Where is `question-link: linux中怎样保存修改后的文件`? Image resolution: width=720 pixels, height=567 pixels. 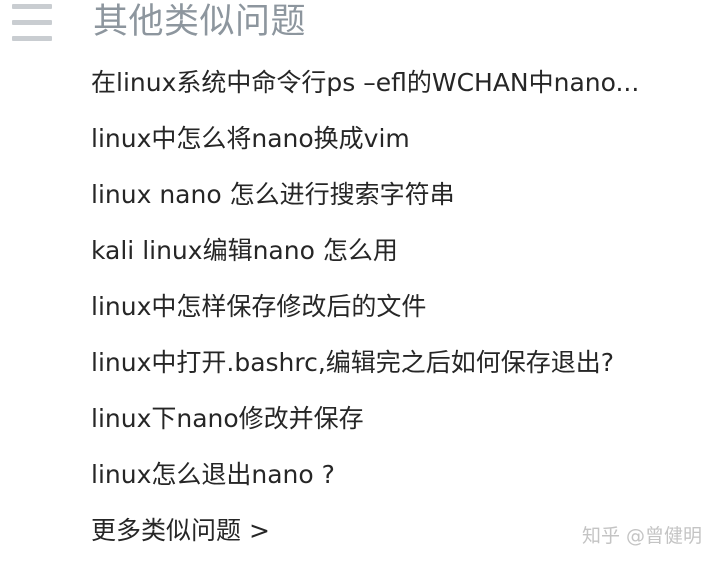
question-link: linux中怎样保存修改后的文件 is located at coordinates (365, 315).